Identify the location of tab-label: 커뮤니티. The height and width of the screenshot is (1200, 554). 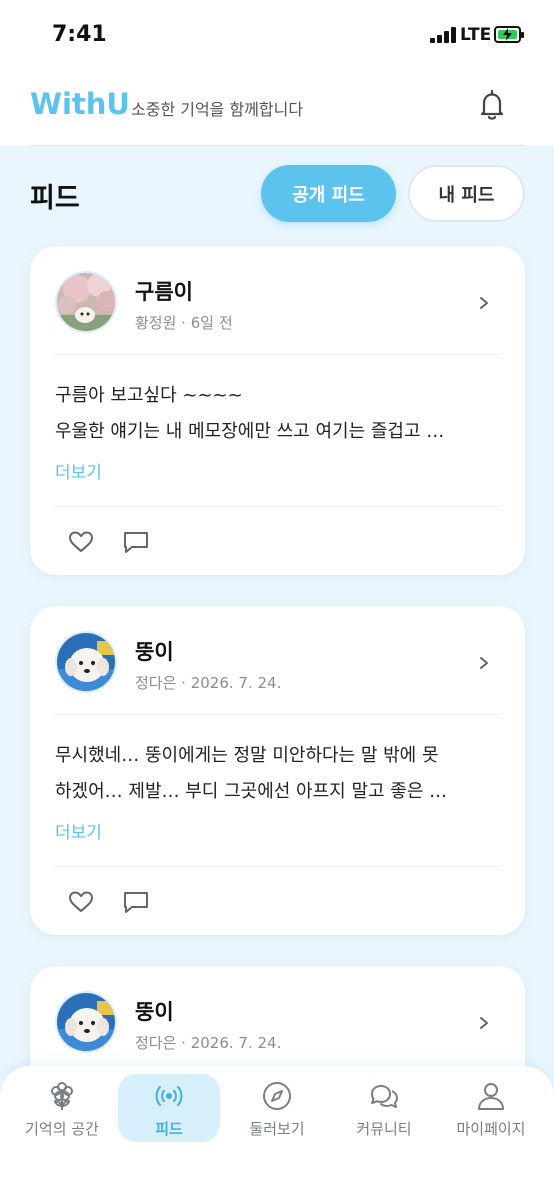
(384, 1129).